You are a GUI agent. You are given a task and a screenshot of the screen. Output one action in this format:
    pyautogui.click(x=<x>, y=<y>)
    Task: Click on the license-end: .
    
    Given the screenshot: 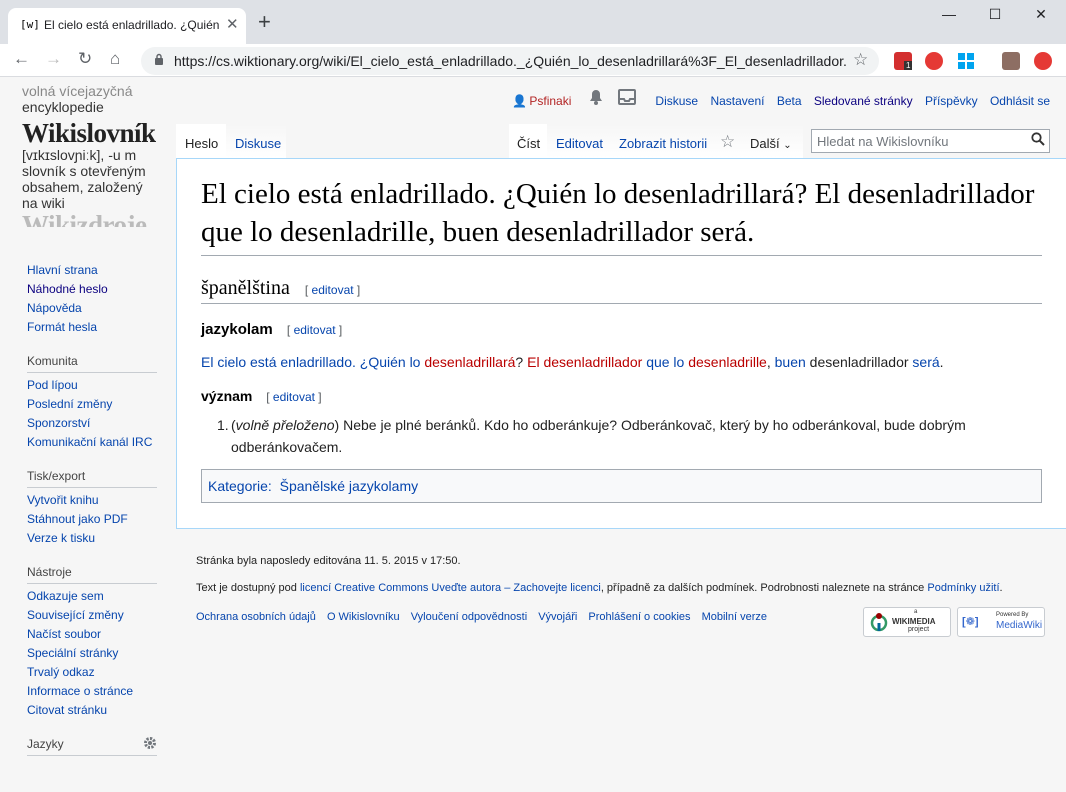 What is the action you would take?
    pyautogui.click(x=1001, y=588)
    